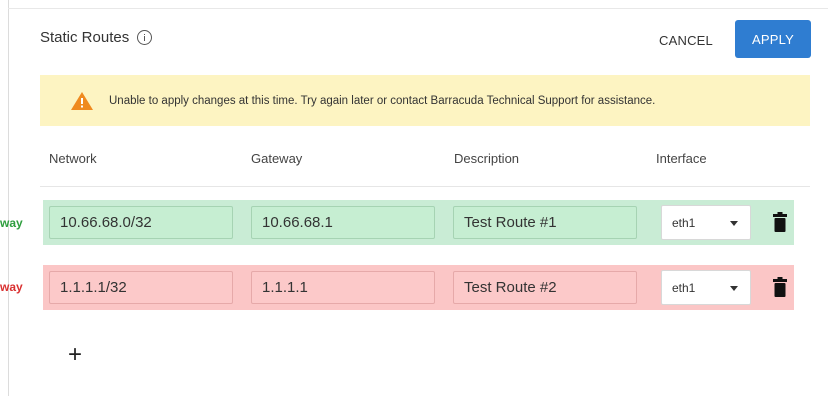 This screenshot has width=828, height=396. Describe the element at coordinates (141, 287) in the screenshot. I see `network-input: 1.1.1.1/32` at that location.